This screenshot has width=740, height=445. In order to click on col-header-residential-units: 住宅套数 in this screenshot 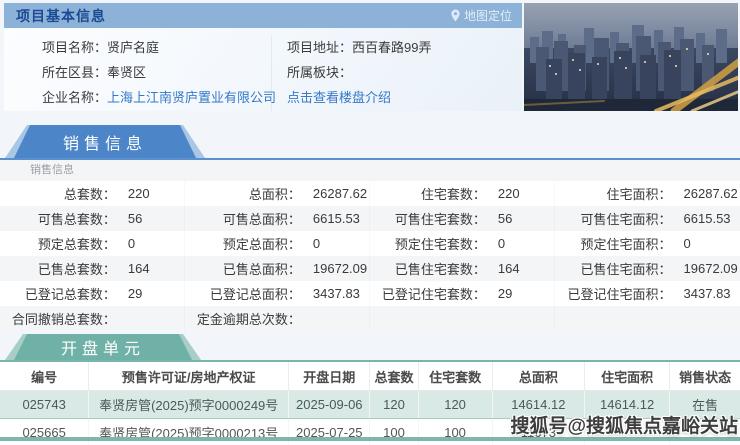, I will do `click(455, 376)`.